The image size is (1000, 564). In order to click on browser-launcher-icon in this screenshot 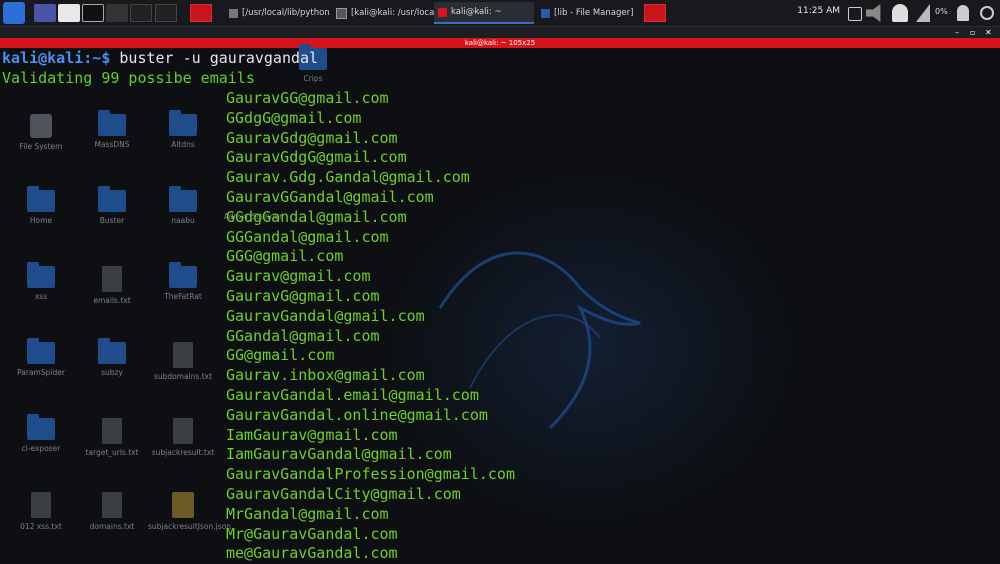, I will do `click(117, 13)`.